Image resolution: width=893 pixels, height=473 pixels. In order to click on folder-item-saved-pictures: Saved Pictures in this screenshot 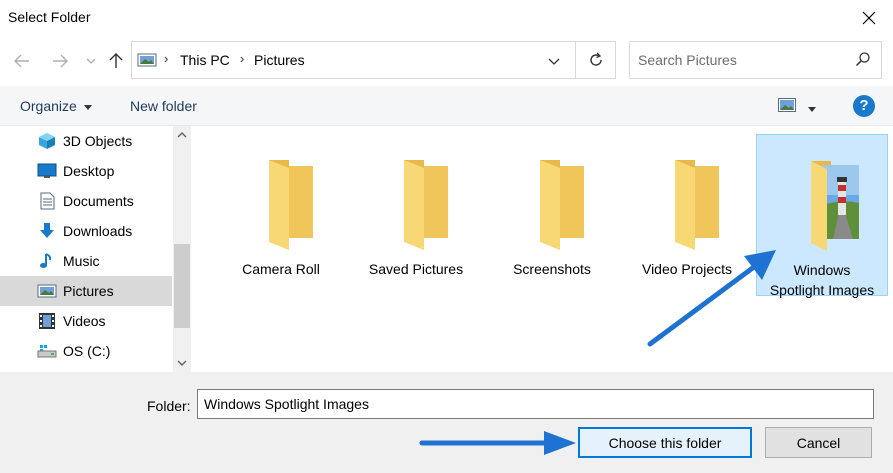, I will do `click(416, 215)`.